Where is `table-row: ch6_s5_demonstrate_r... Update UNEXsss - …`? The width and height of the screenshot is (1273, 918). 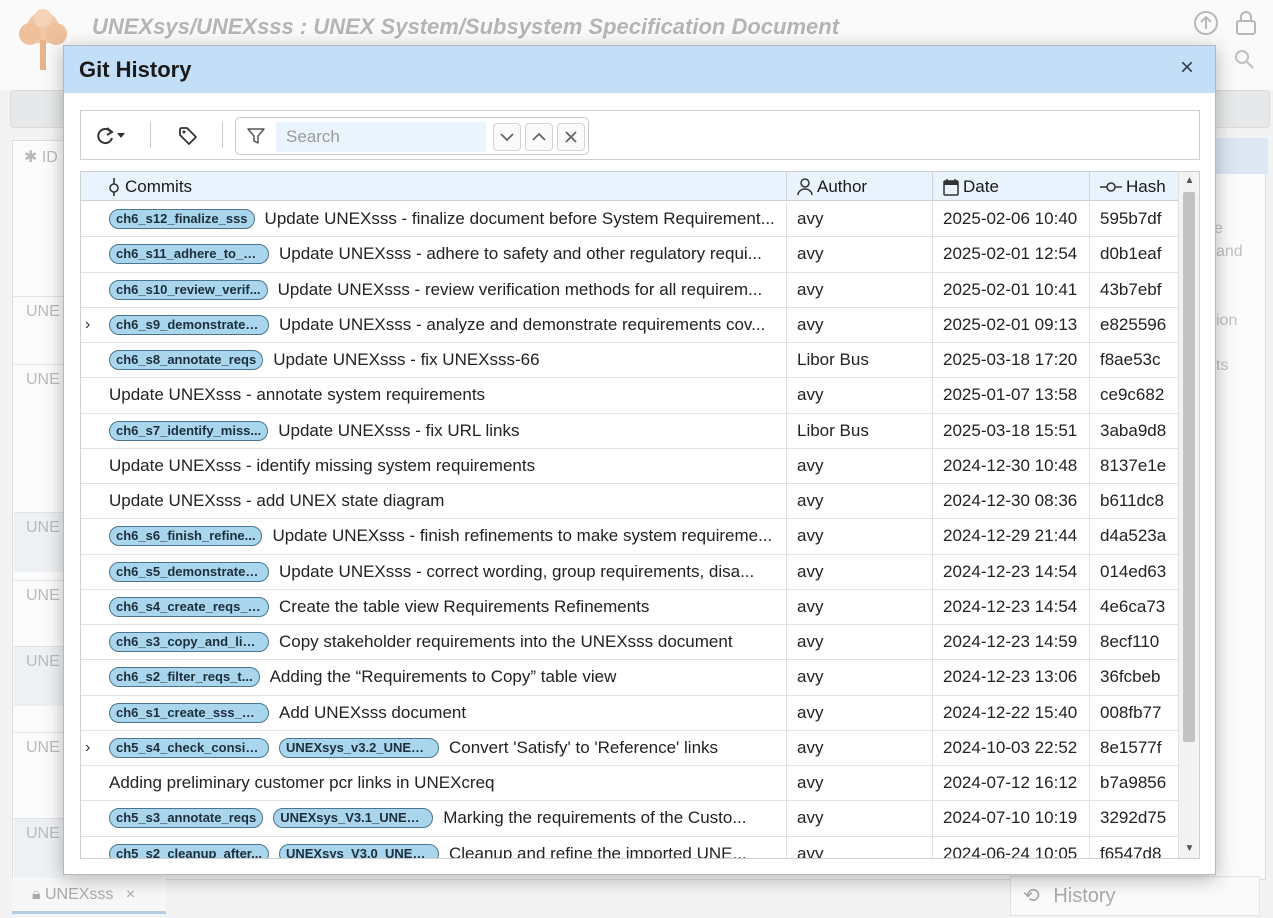
table-row: ch6_s5_demonstrate_r... Update UNEXsss - … is located at coordinates (629, 572).